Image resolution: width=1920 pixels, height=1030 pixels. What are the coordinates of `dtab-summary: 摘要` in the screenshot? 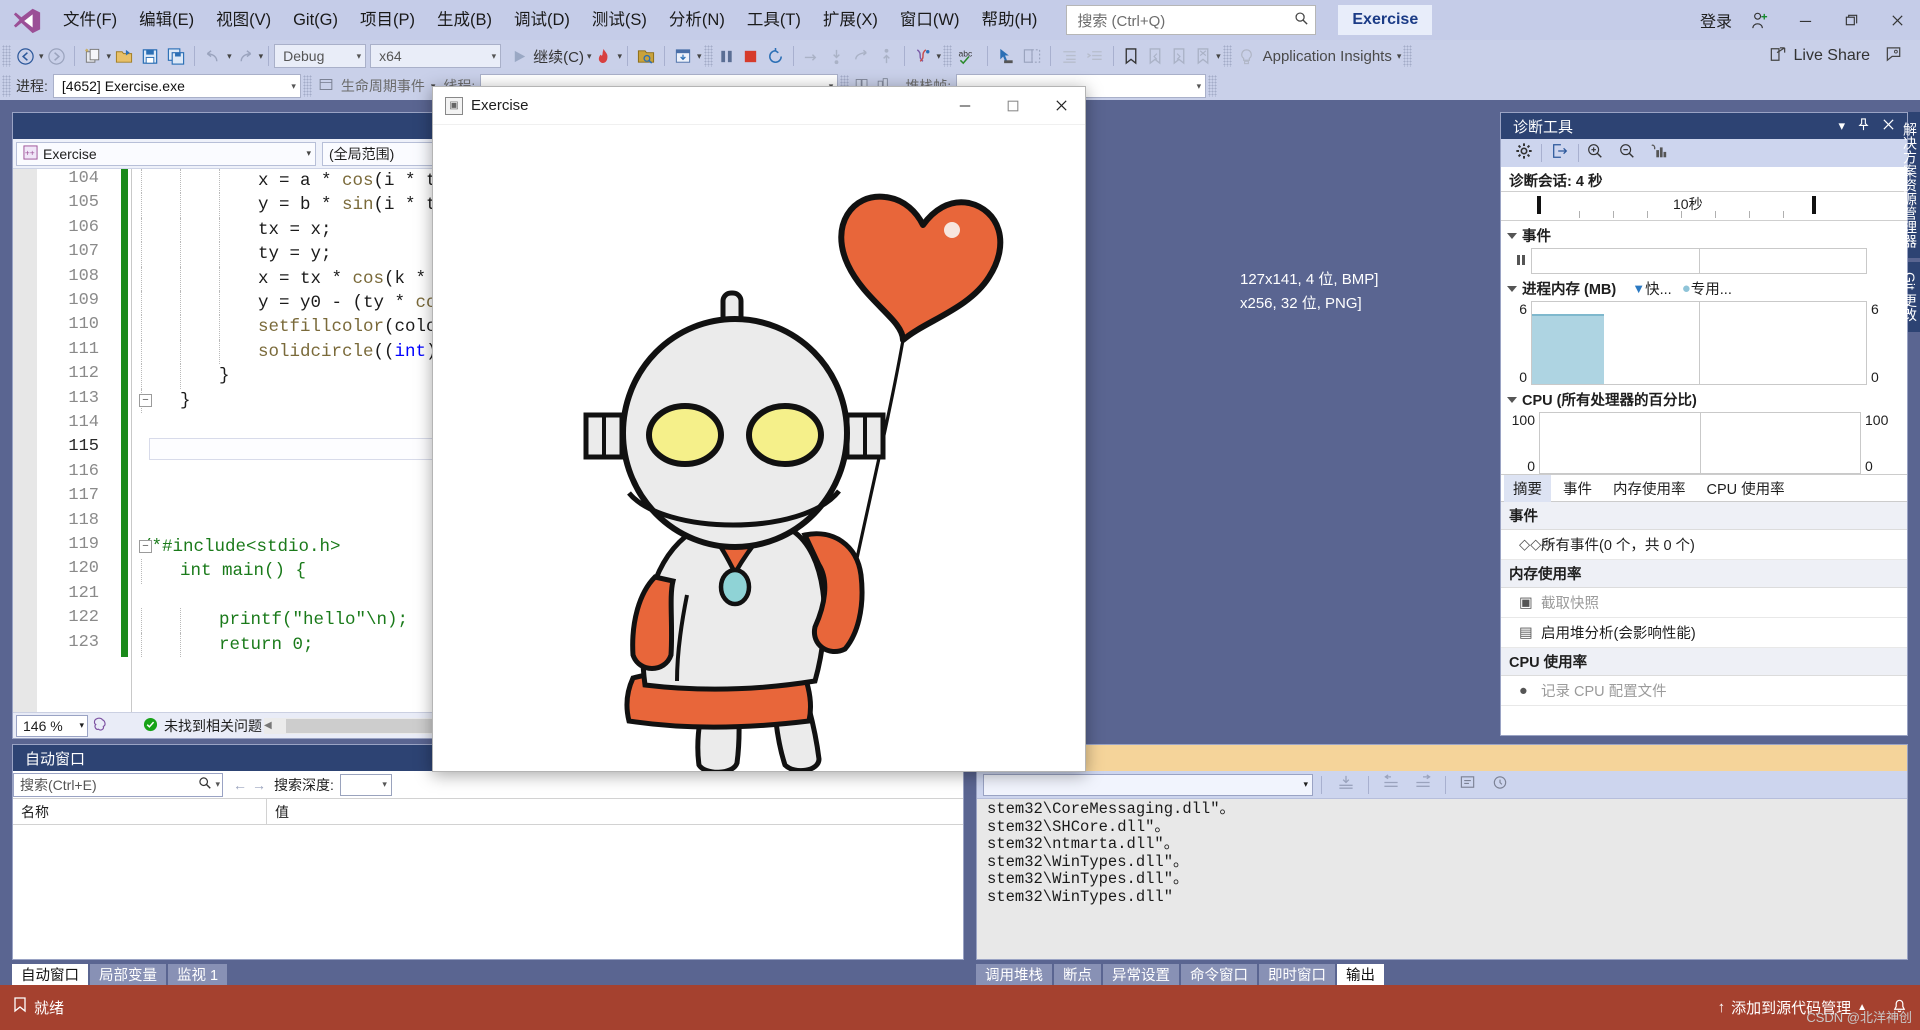 It's located at (1527, 488).